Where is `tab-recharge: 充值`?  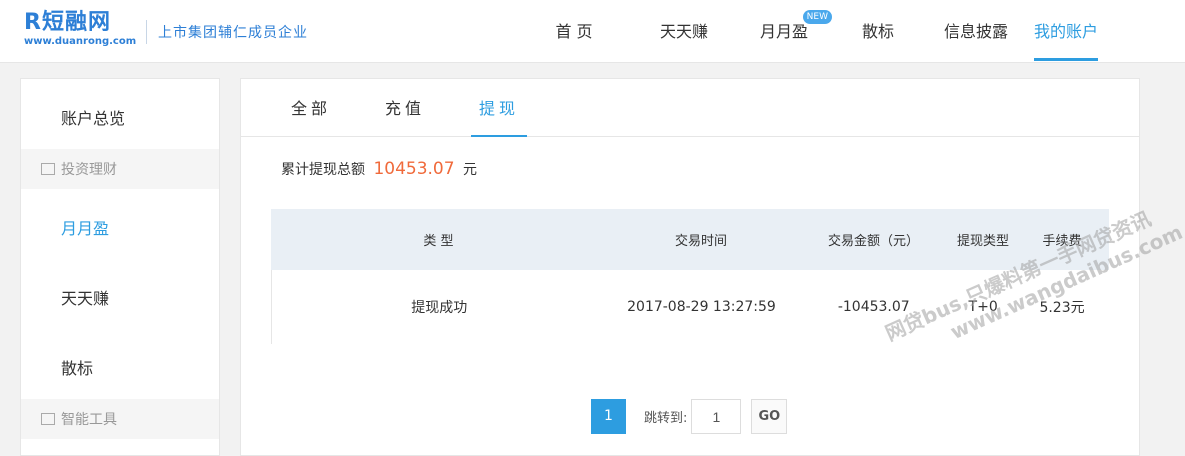
tab-recharge: 充值 is located at coordinates (405, 108).